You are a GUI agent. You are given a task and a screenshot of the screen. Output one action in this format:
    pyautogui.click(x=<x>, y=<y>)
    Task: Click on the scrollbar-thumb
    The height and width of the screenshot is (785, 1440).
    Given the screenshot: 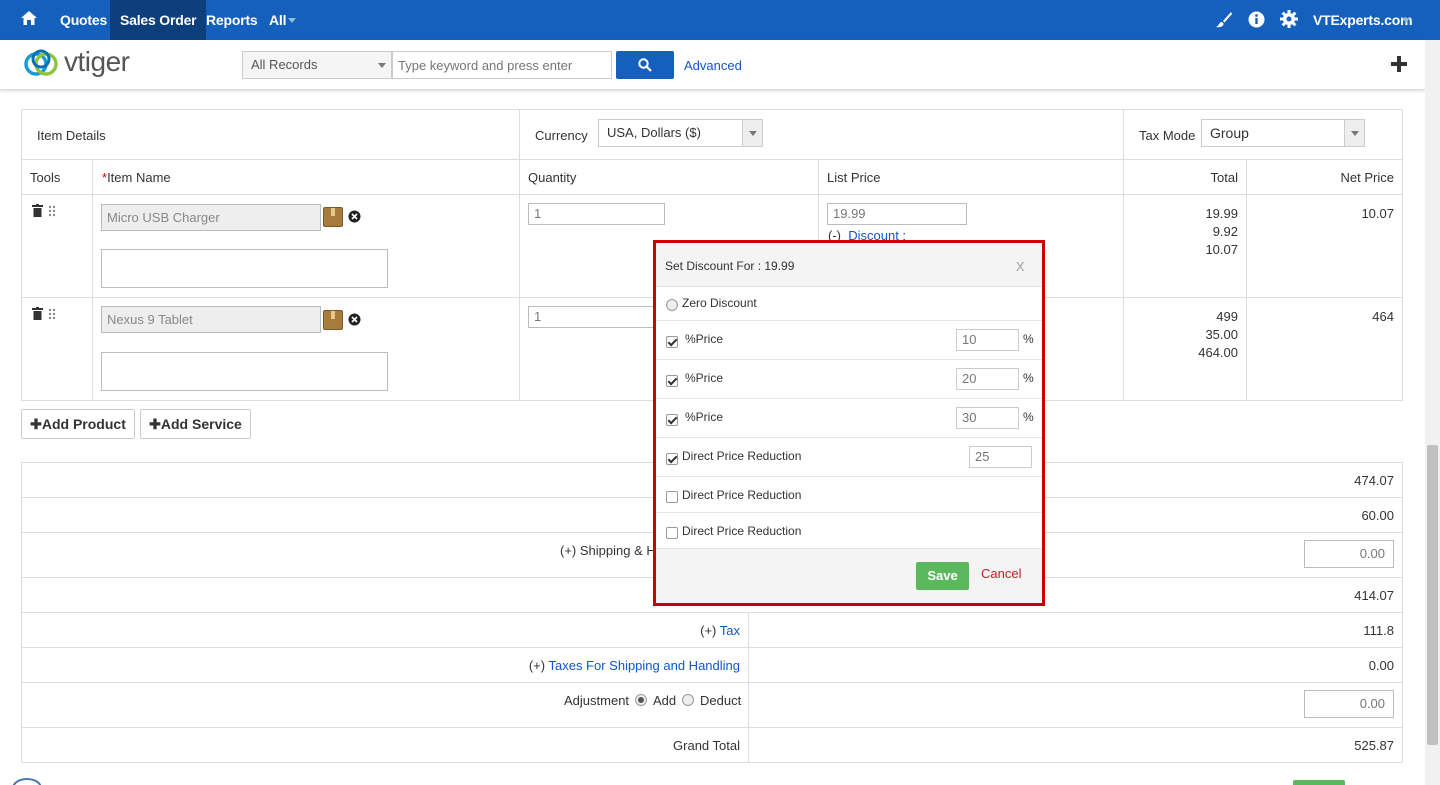 What is the action you would take?
    pyautogui.click(x=1432, y=595)
    